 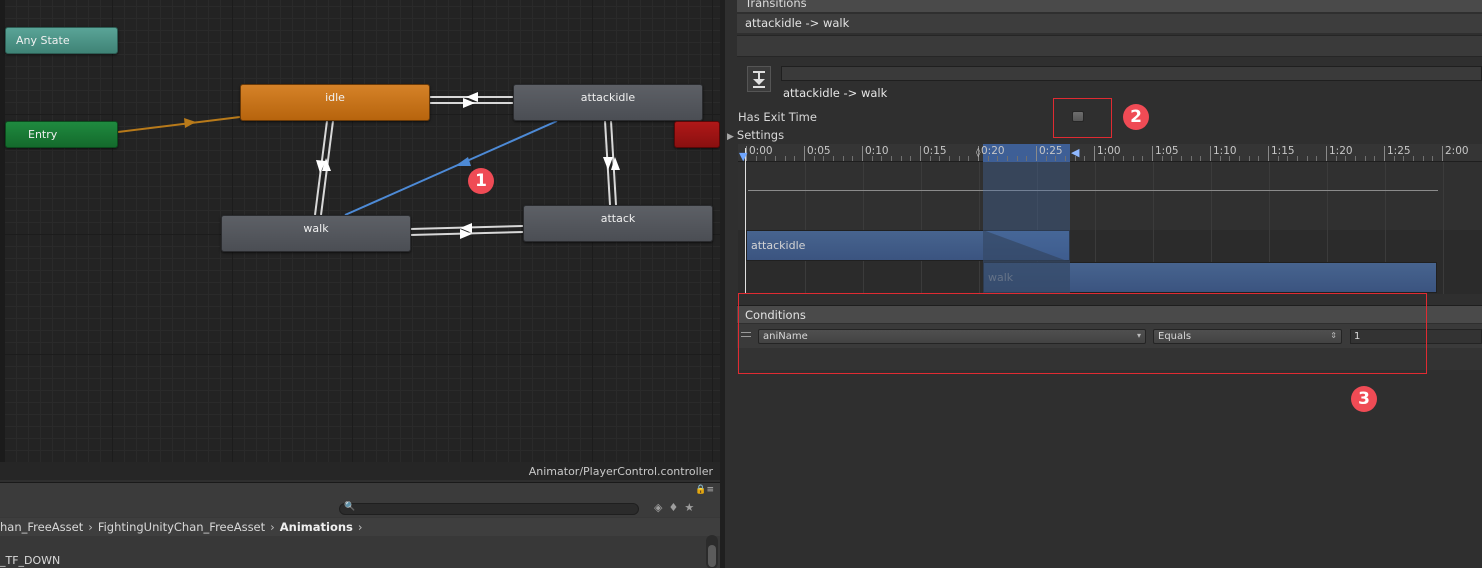 I want to click on project-toolbar: 🔒≡ 🔍 ◈♦★, so click(x=360, y=500).